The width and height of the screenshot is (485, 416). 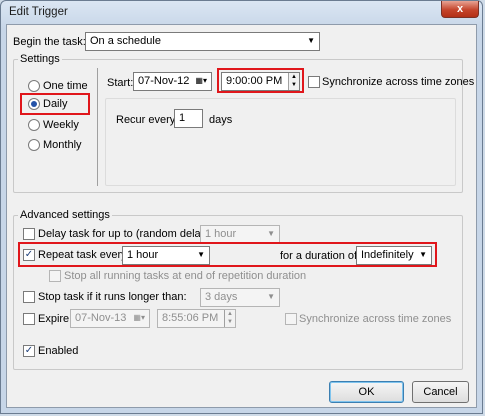 I want to click on title-bar: Edit Trigger, so click(x=242, y=13).